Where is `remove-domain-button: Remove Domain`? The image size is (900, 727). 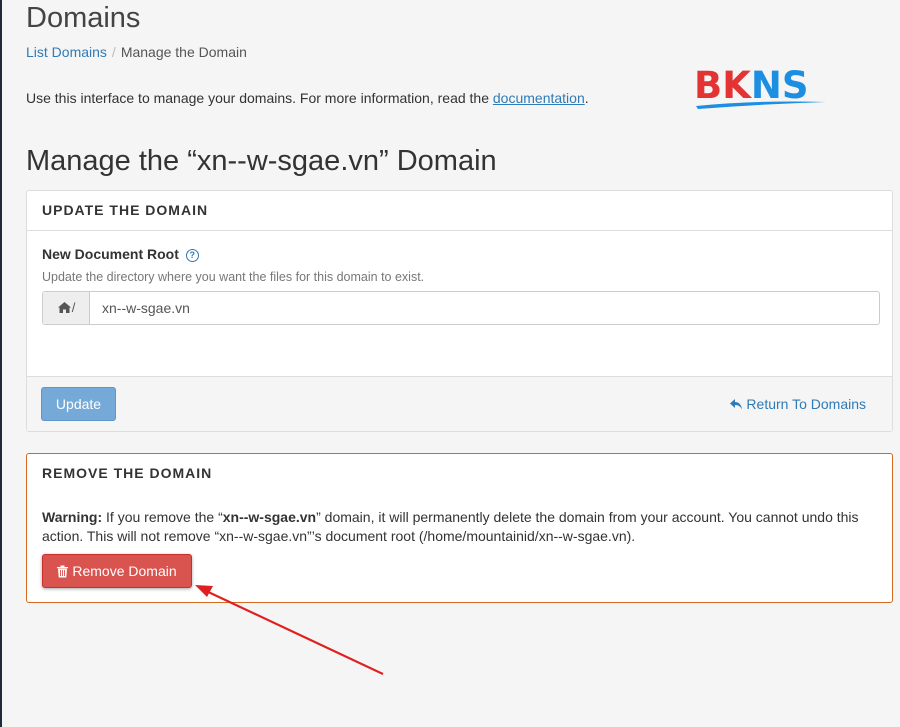 remove-domain-button: Remove Domain is located at coordinates (117, 571).